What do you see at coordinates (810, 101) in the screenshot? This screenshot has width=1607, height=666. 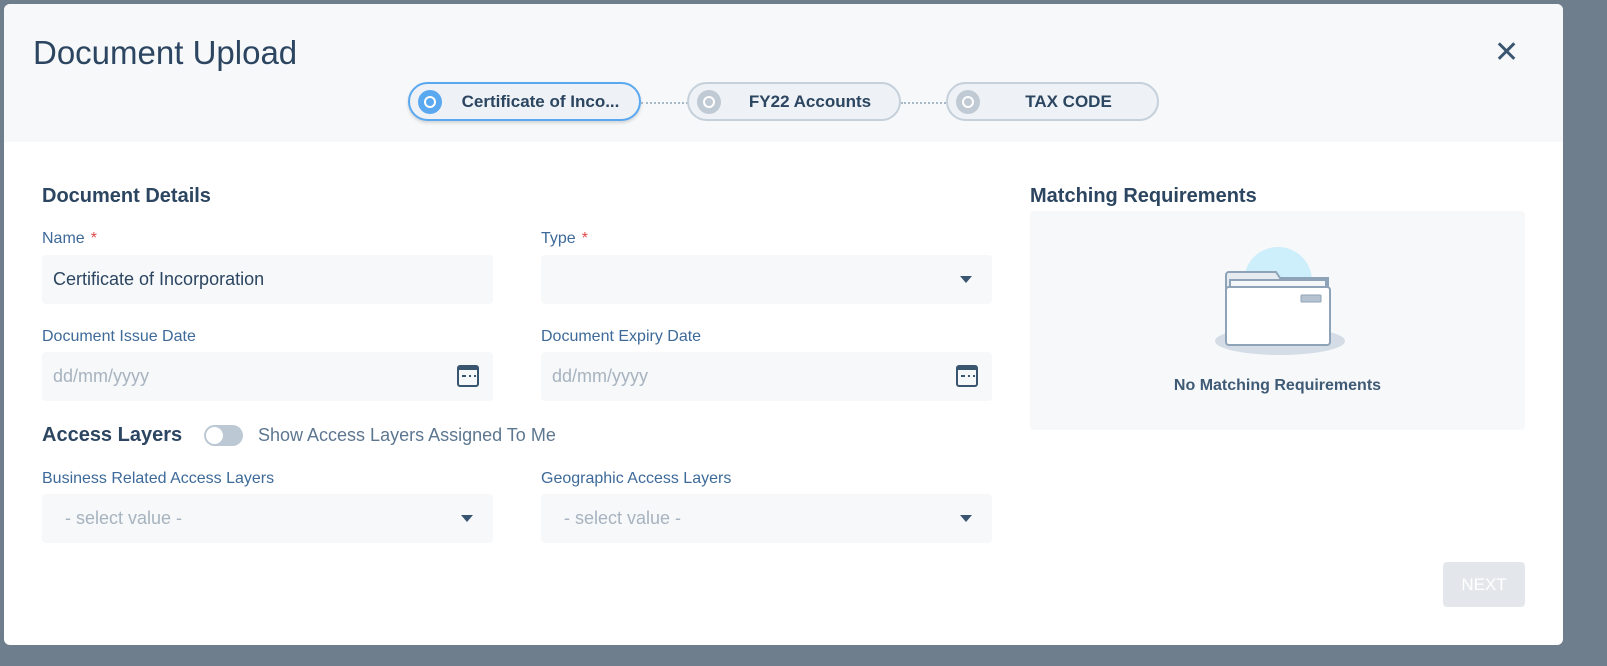 I see `step-label: FY22 Accounts` at bounding box center [810, 101].